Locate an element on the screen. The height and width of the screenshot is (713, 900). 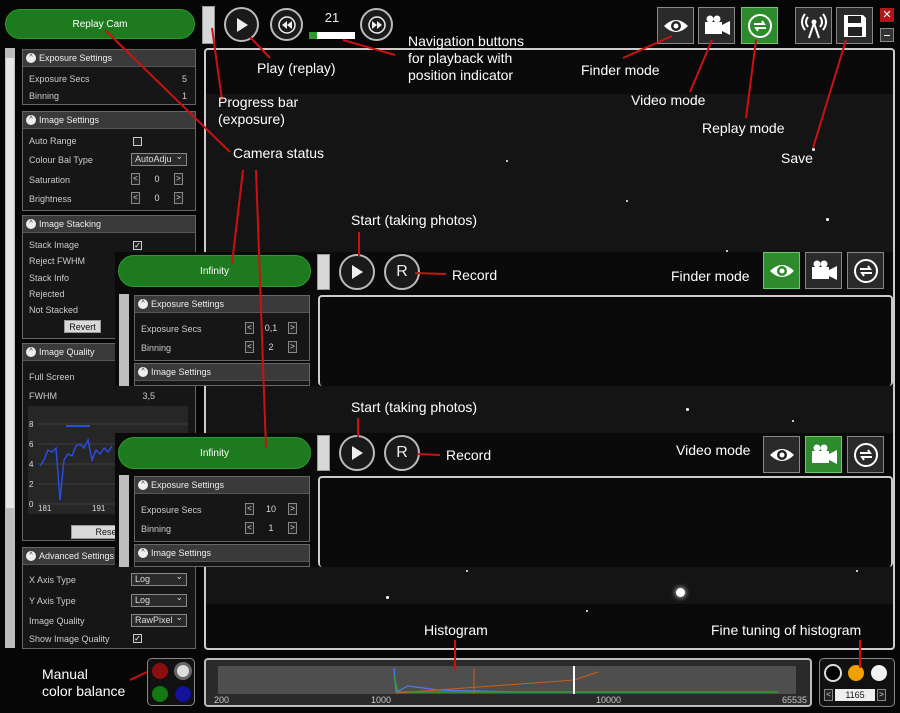
finder-exposure-title: Exposure Settings is located at coordinates (188, 304).